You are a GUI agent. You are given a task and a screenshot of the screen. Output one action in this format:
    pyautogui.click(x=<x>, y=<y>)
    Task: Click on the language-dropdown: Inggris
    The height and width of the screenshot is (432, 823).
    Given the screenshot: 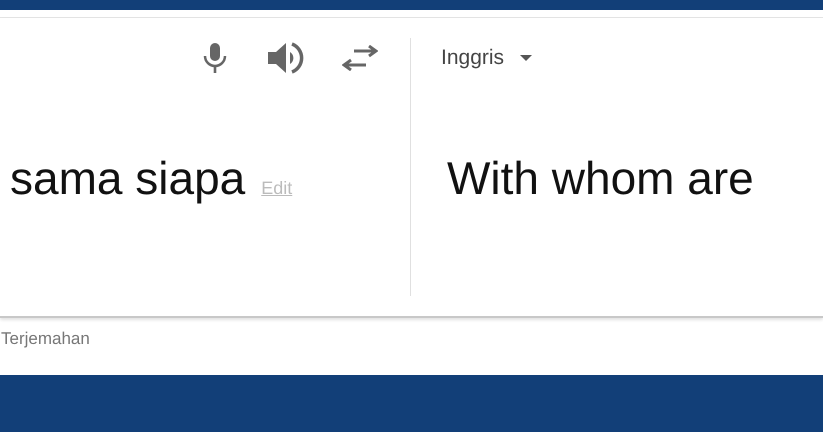 What is the action you would take?
    pyautogui.click(x=617, y=58)
    